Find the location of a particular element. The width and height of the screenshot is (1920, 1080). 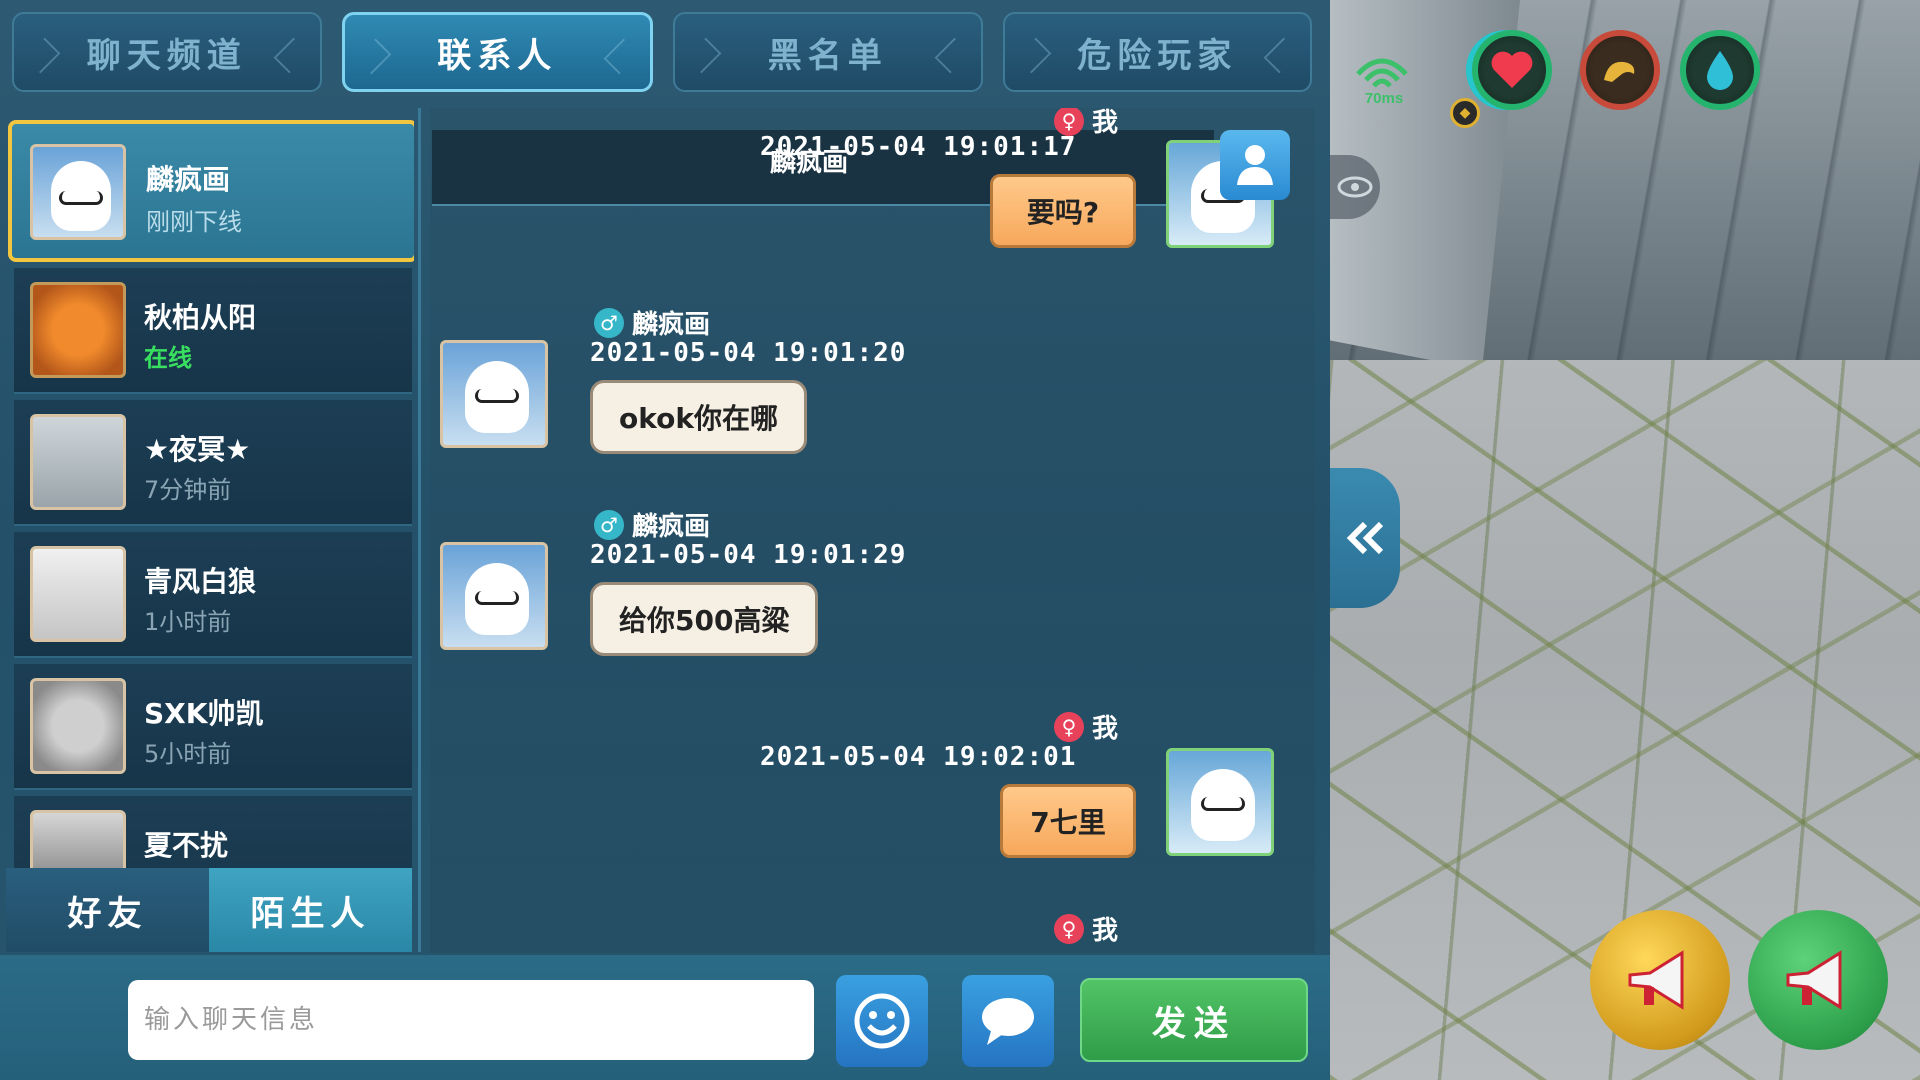

collapse-panel-button is located at coordinates (1365, 538).